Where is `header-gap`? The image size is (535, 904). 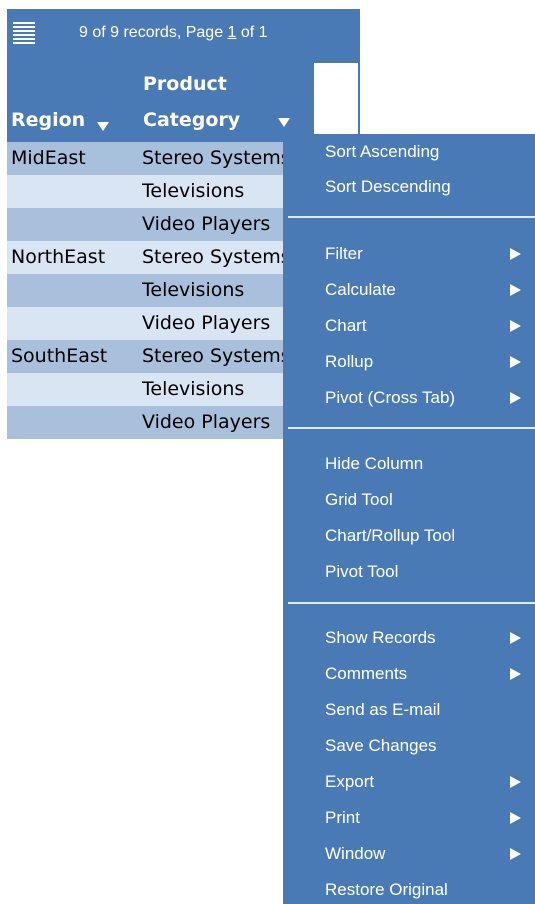
header-gap is located at coordinates (336, 102).